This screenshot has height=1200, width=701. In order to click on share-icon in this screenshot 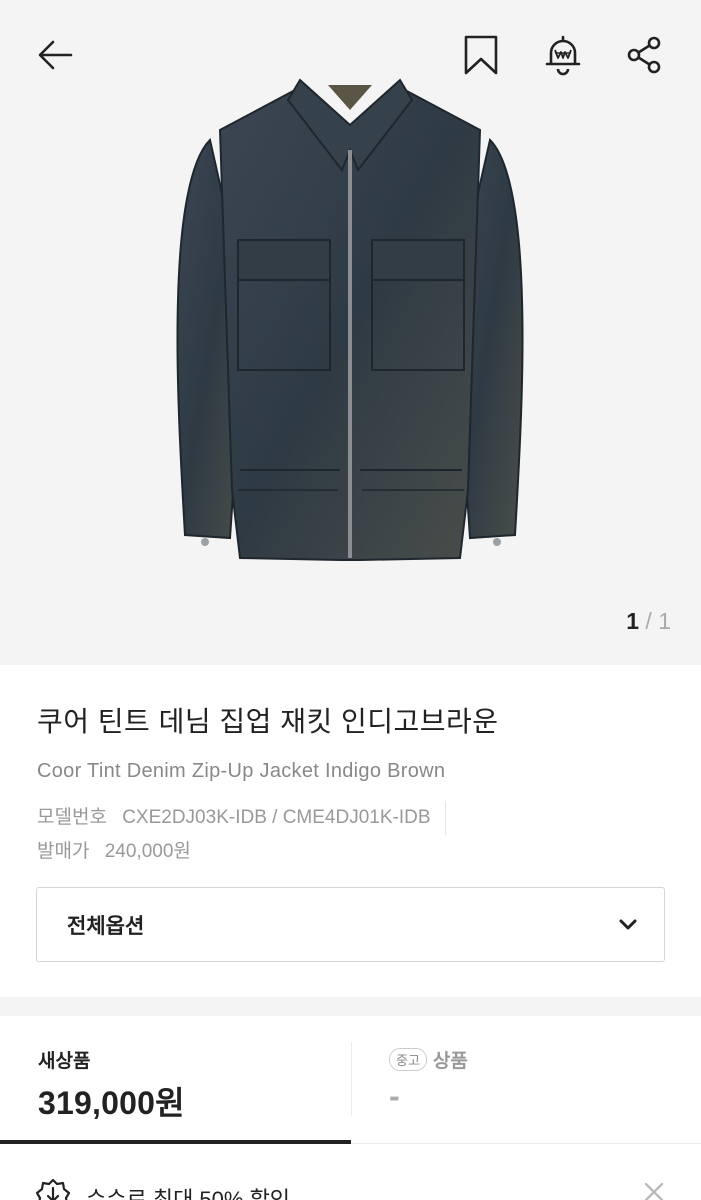, I will do `click(644, 55)`.